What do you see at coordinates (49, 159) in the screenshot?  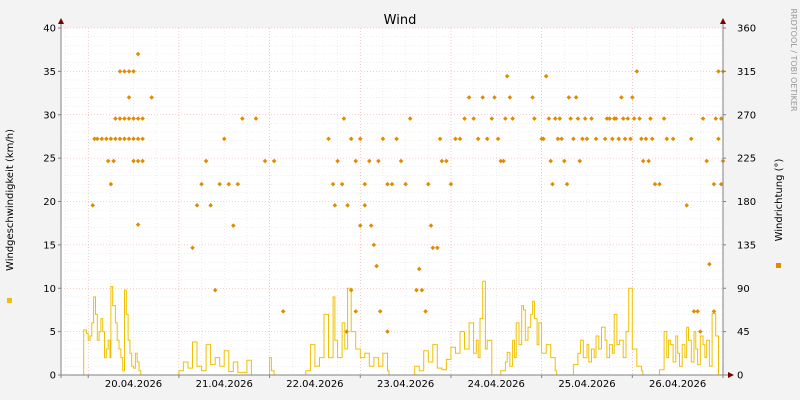 I see `left-tick-label: 25` at bounding box center [49, 159].